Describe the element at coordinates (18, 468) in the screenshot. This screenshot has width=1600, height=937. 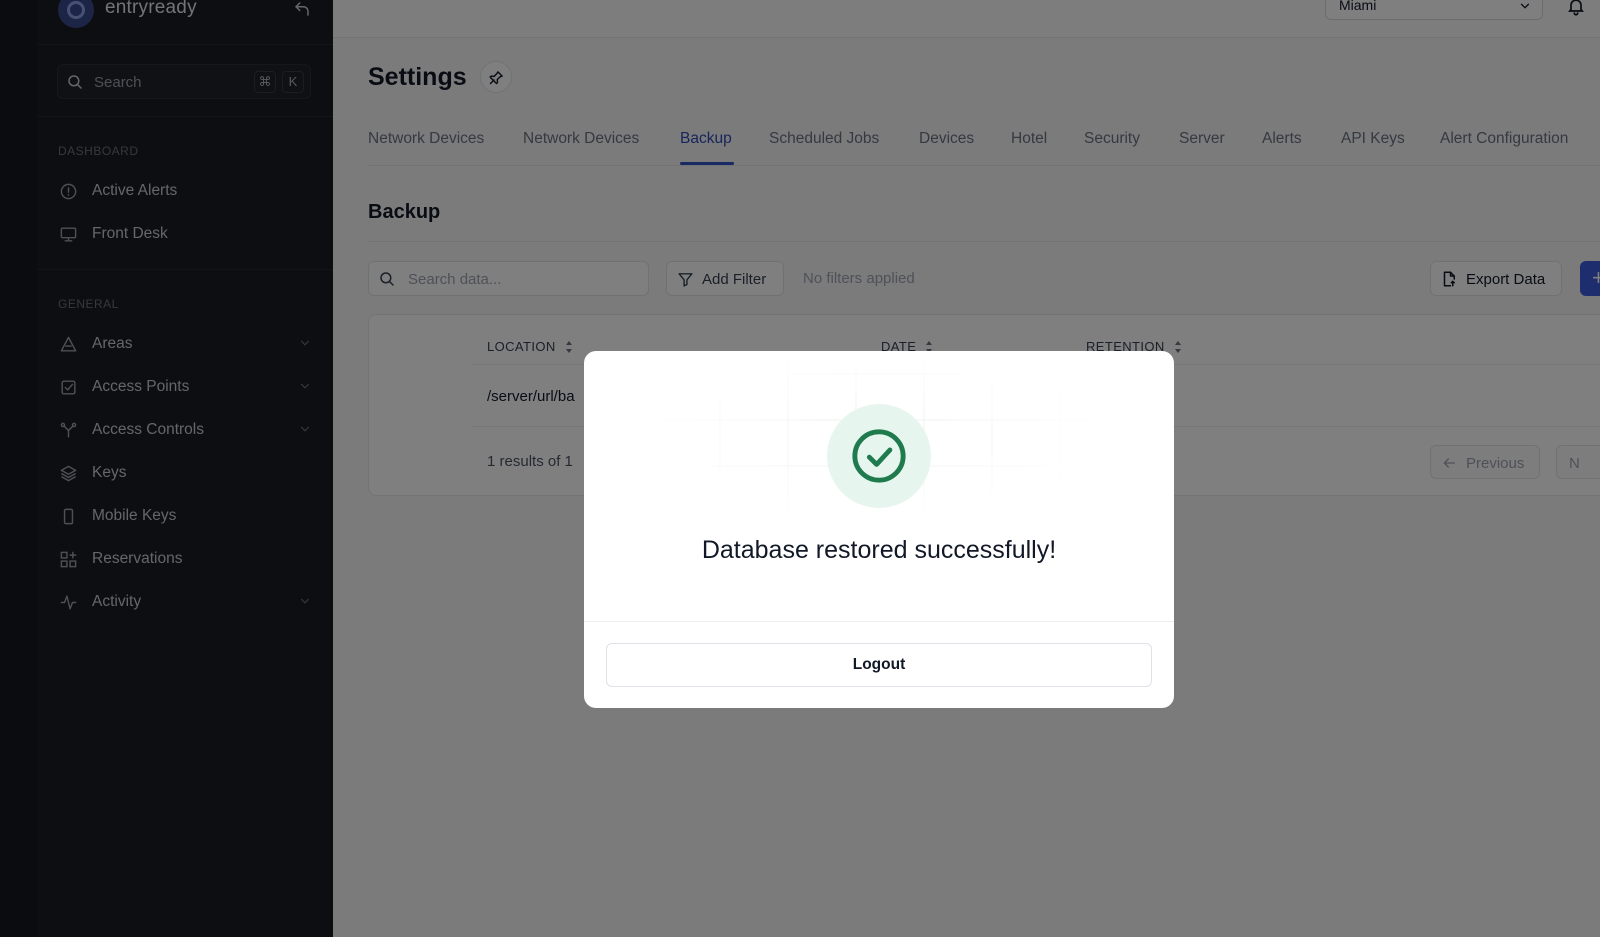
I see `screen-edge` at that location.